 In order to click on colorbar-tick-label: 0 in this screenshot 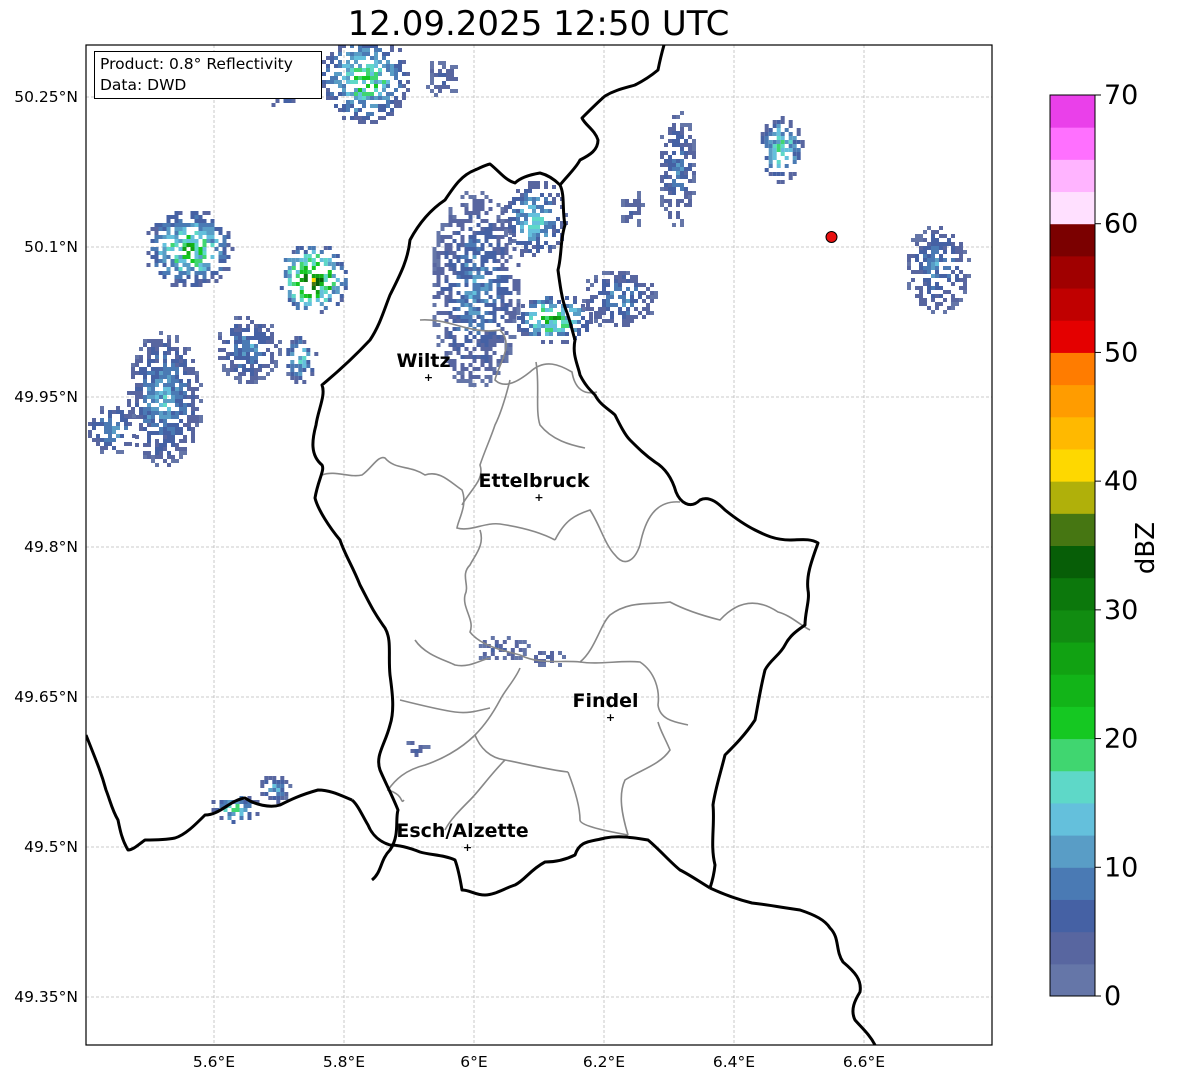, I will do `click(1112, 996)`.